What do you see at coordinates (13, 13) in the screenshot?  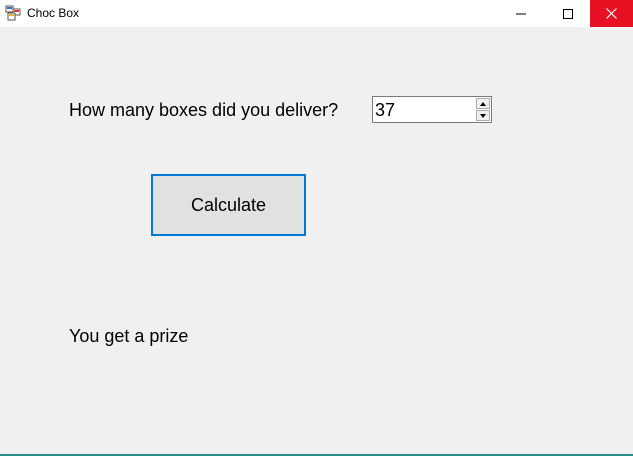 I see `app-icon` at bounding box center [13, 13].